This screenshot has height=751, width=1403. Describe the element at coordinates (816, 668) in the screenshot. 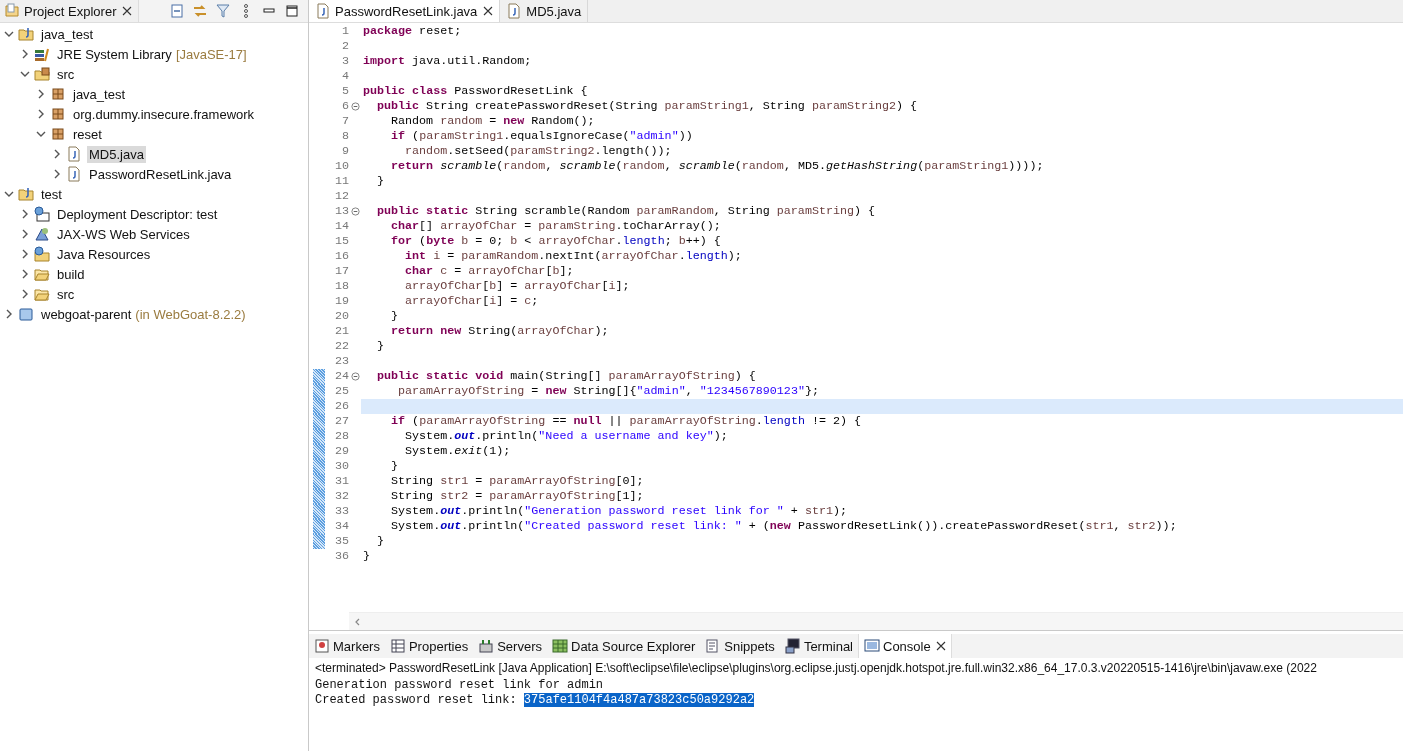

I see `console-header: <terminated> PasswordResetLink [Java Application] E:\soft\eclipse\file\eclipse\plugins\org.eclipse.justj.openjdk.hotspot.jre.full.win32.x86_64_17.0.3.v20220515-1416\jre\bin\javaw.exe (2022` at that location.